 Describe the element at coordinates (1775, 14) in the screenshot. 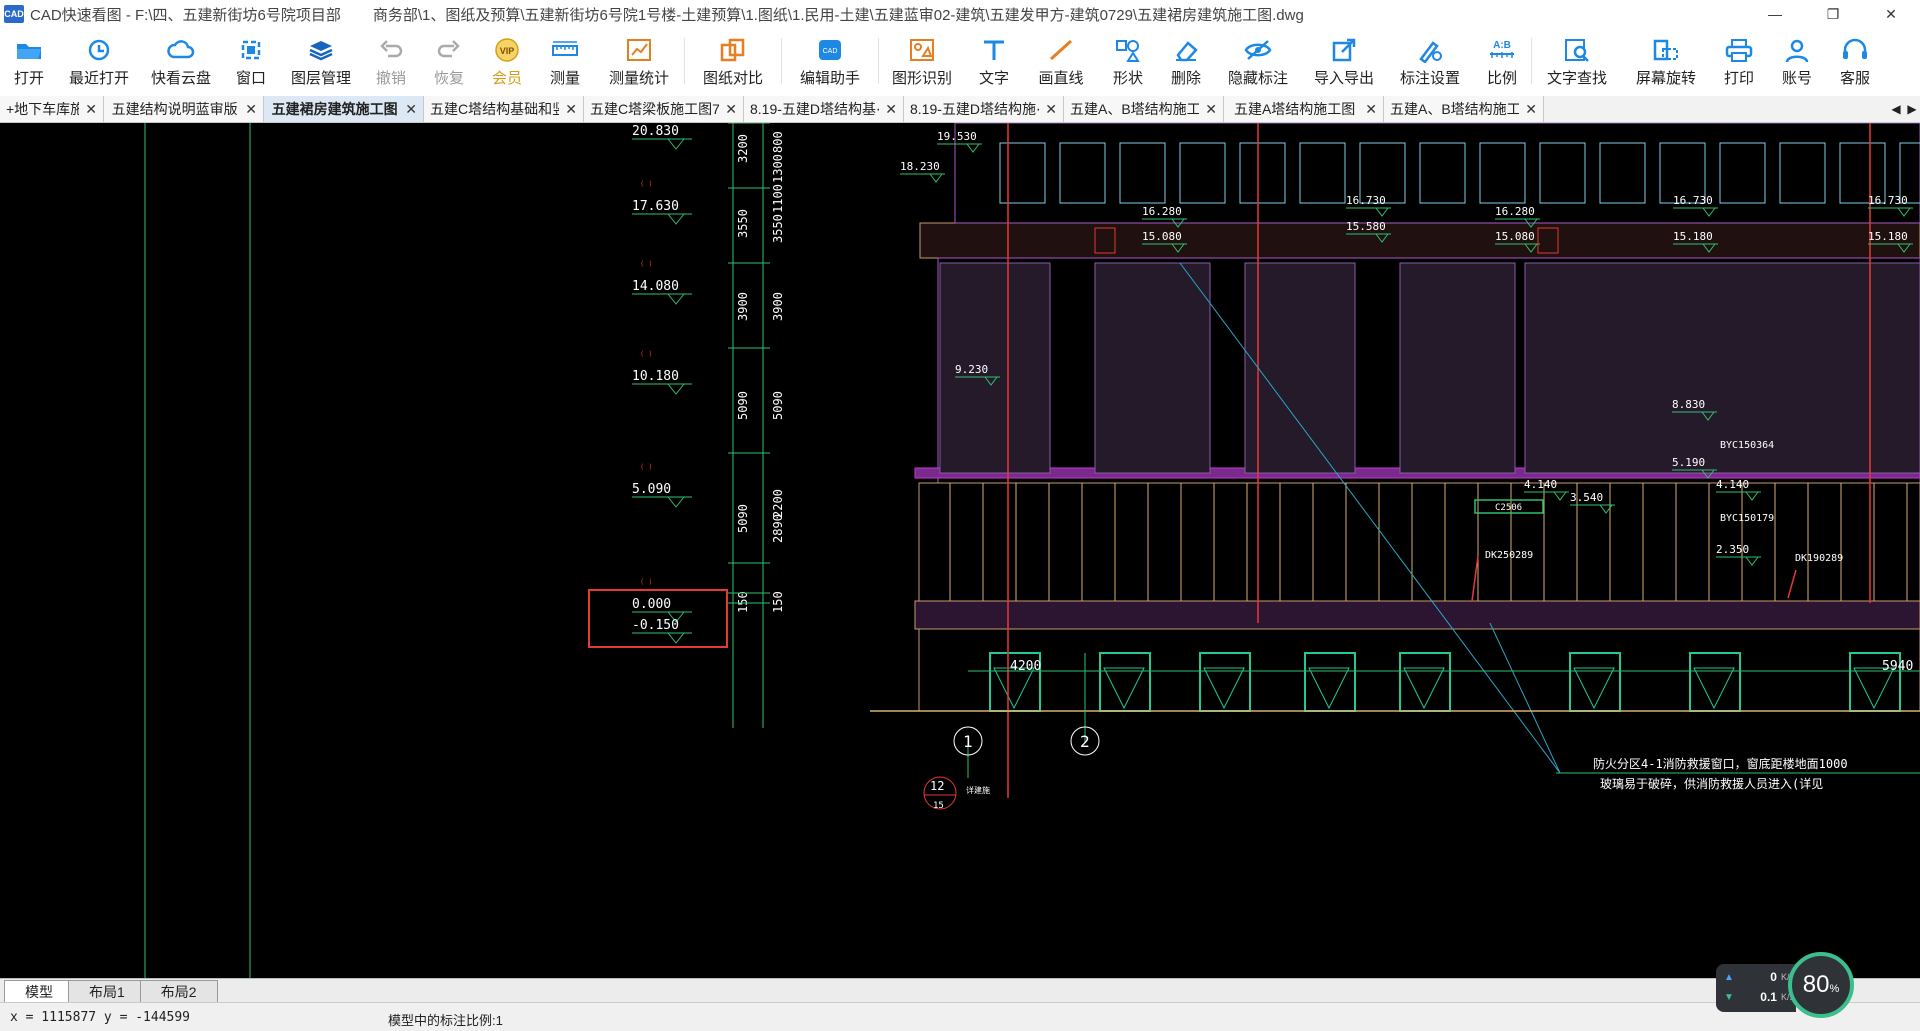

I see `minimize-button: —` at that location.